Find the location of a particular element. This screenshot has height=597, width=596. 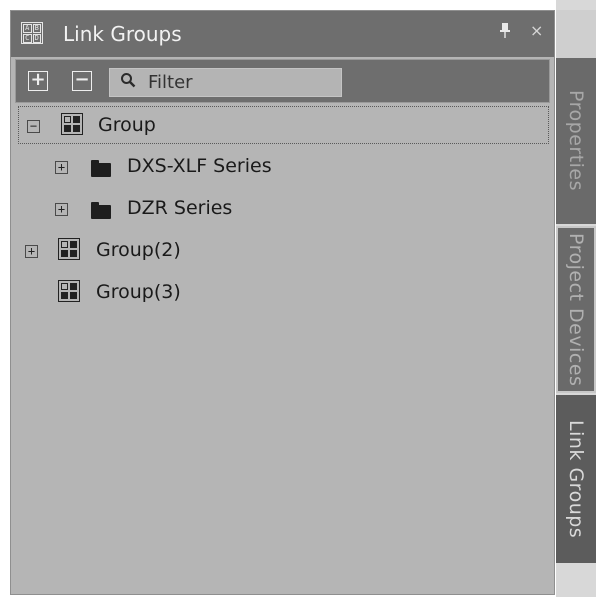

link-groups-app-icon: A B C D is located at coordinates (32, 33).